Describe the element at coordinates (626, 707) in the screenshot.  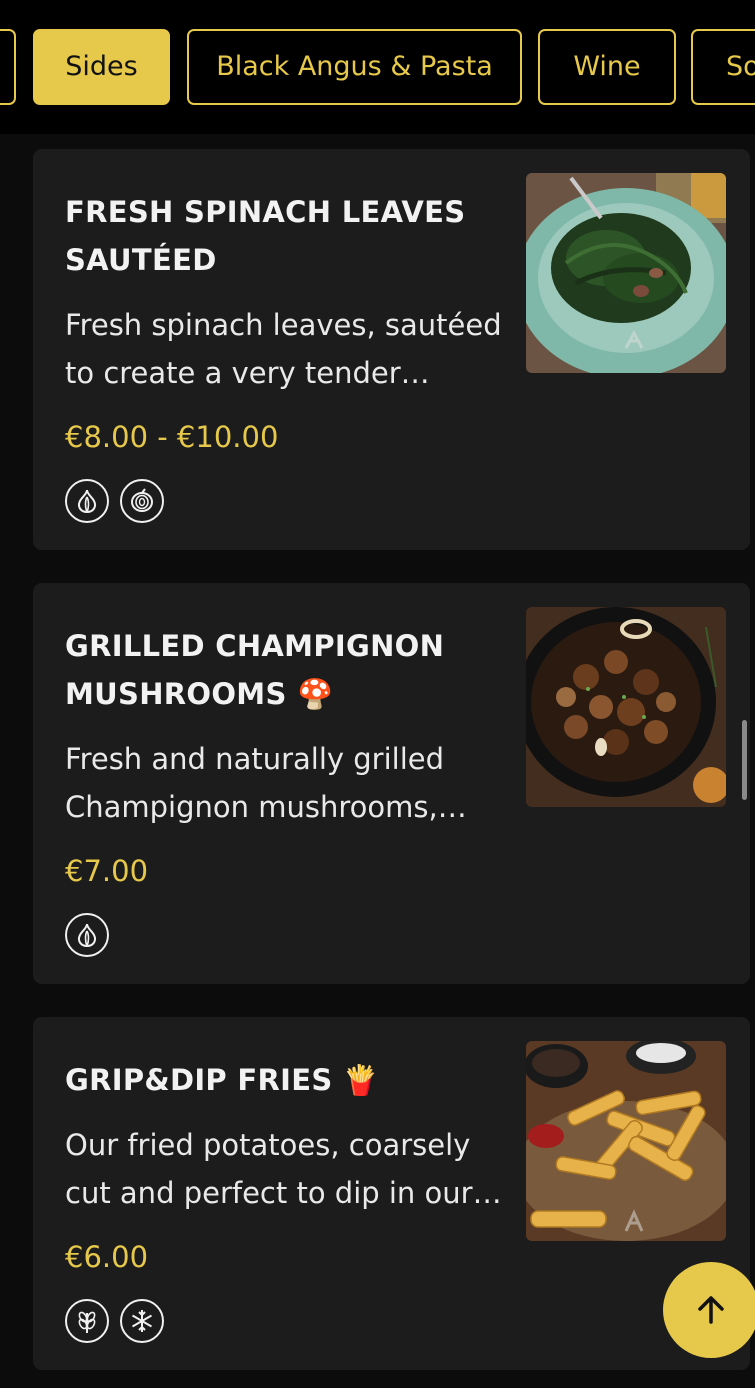
I see `mushrooms-pan-photo` at that location.